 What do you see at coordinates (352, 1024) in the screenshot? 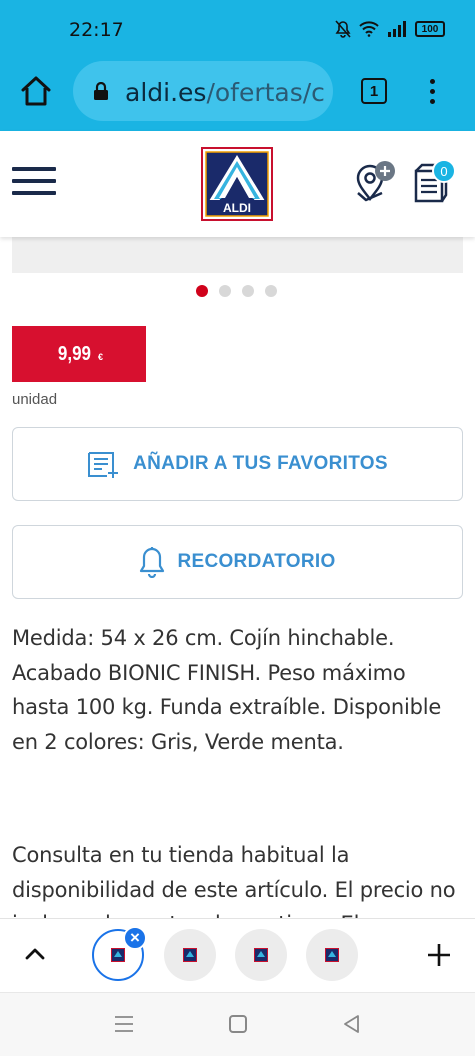
I see `back-nav-icon` at bounding box center [352, 1024].